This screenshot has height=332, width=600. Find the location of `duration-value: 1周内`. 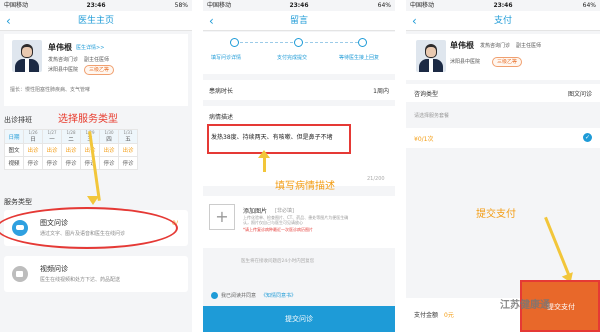

duration-value: 1周内 is located at coordinates (381, 91).